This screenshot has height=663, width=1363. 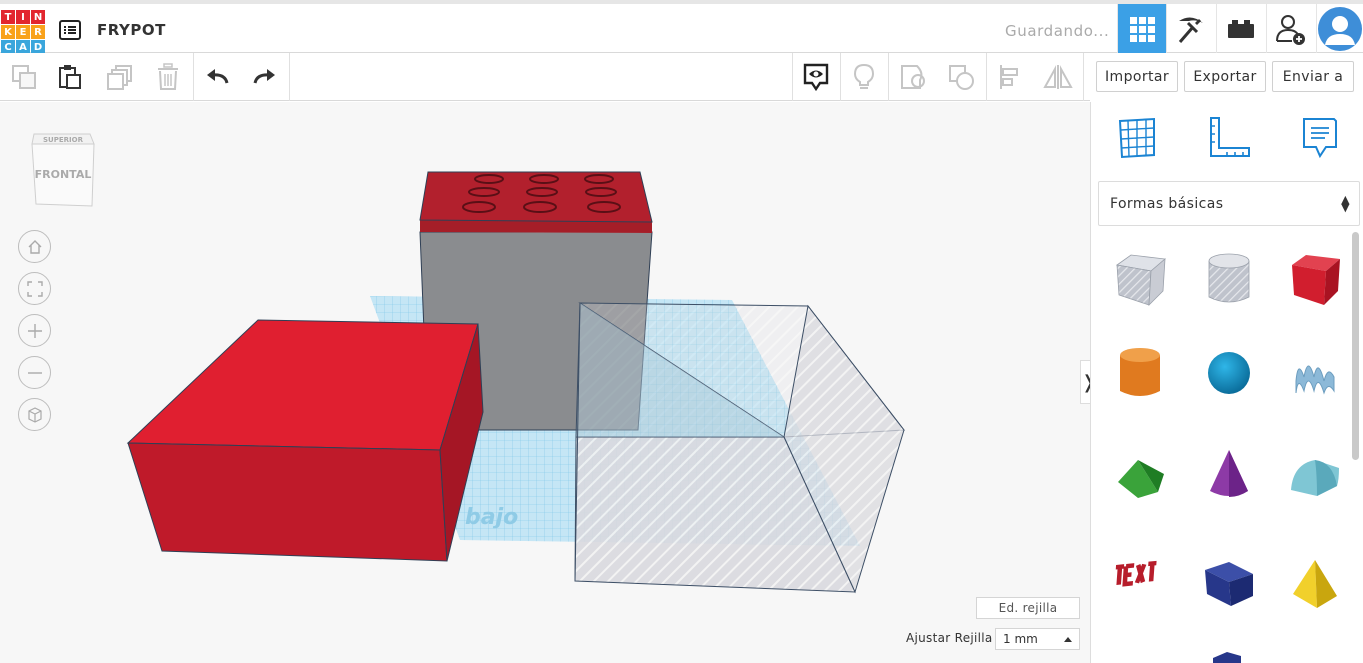 I want to click on cylinder-icon, so click(x=1140, y=372).